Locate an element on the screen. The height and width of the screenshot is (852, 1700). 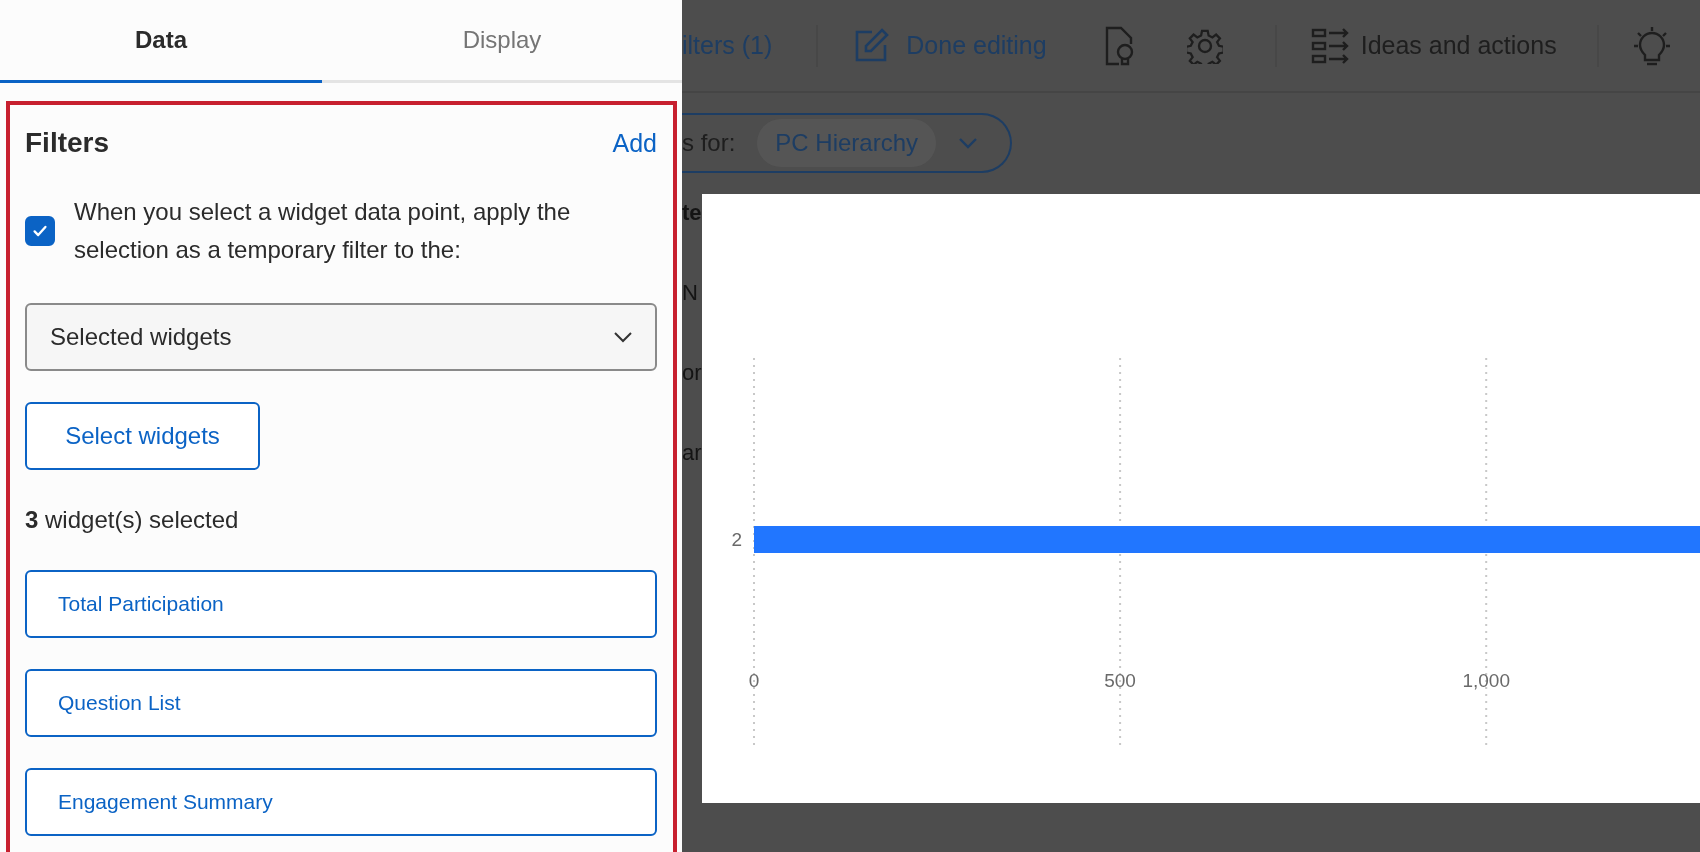
lightbulb-icon is located at coordinates (1651, 45).